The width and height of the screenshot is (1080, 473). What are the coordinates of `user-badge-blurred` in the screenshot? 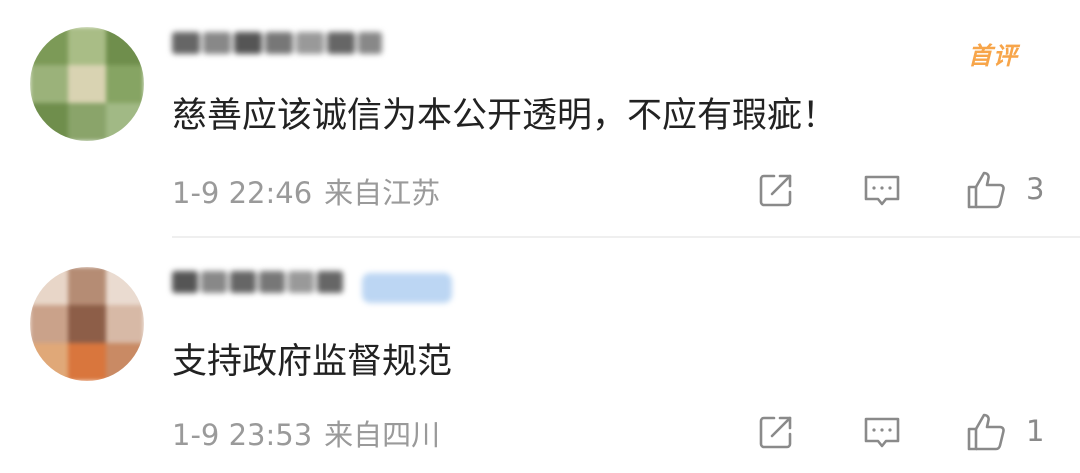 It's located at (407, 288).